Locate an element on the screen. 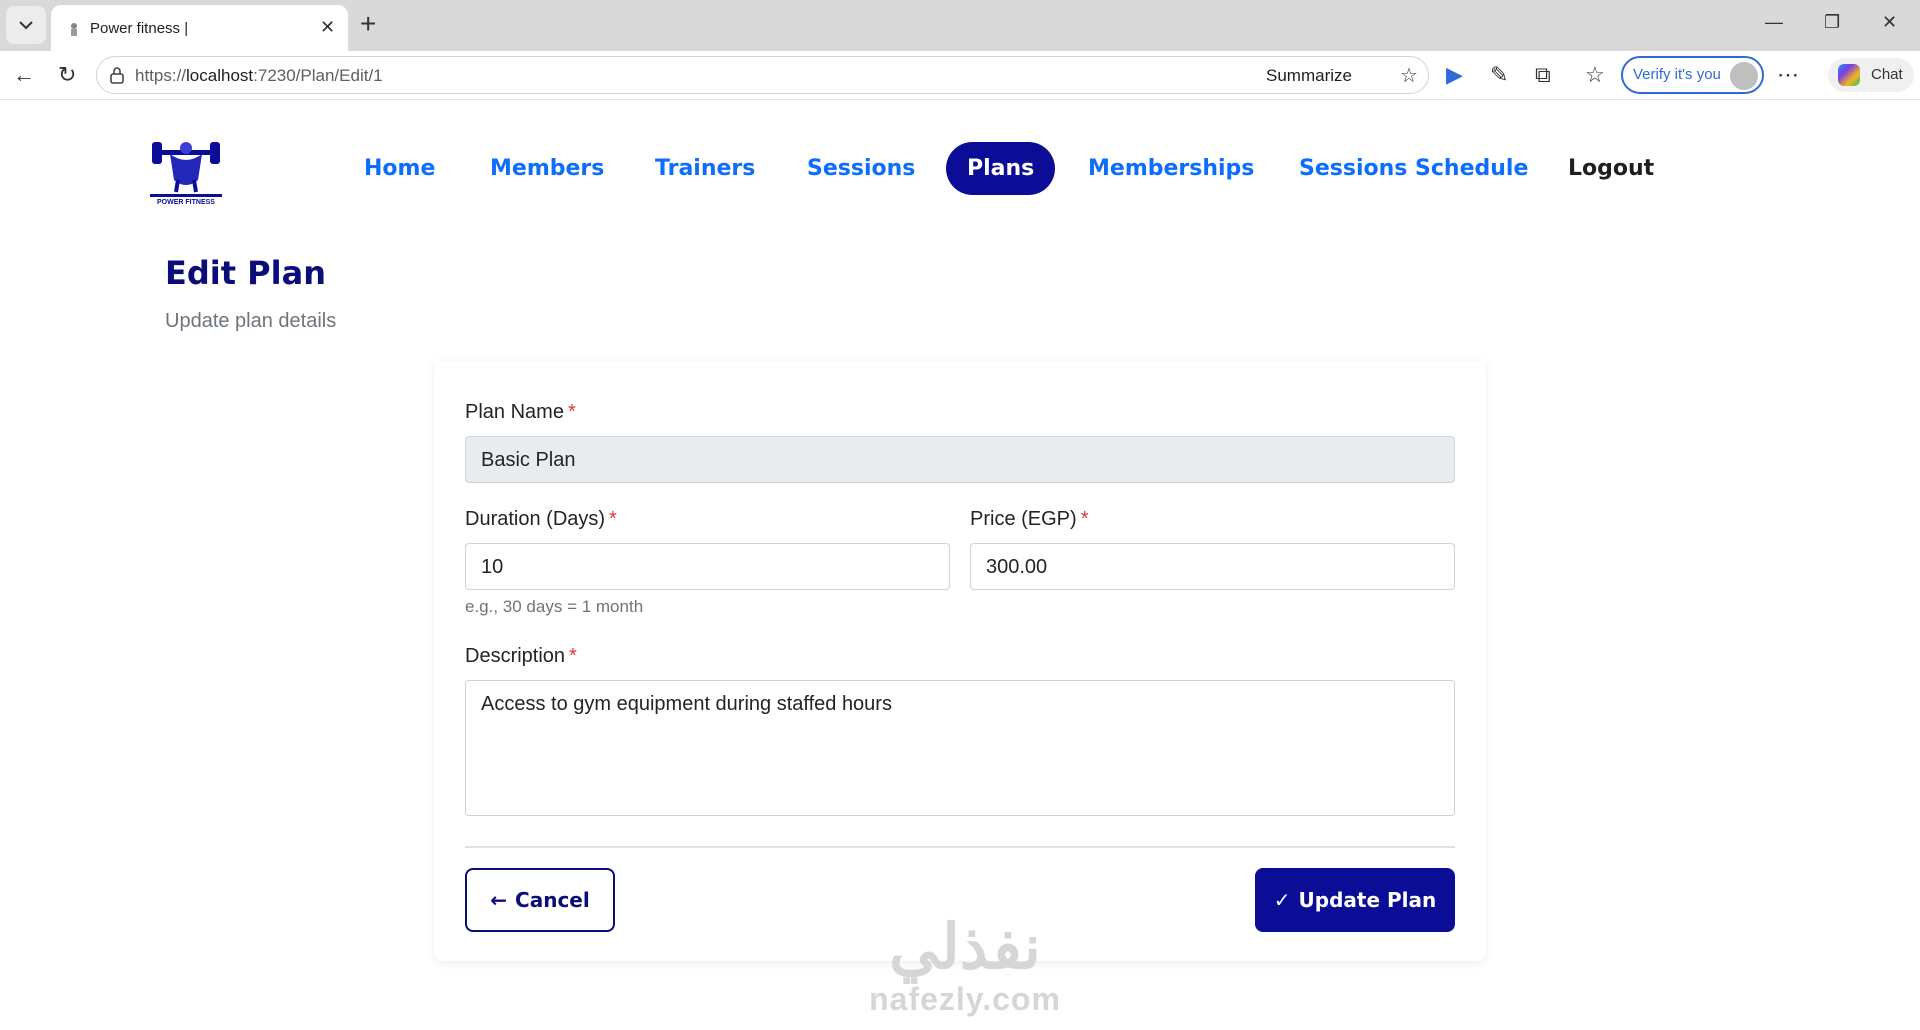 Image resolution: width=1920 pixels, height=1030 pixels. nav-memberships: Memberships is located at coordinates (1171, 168).